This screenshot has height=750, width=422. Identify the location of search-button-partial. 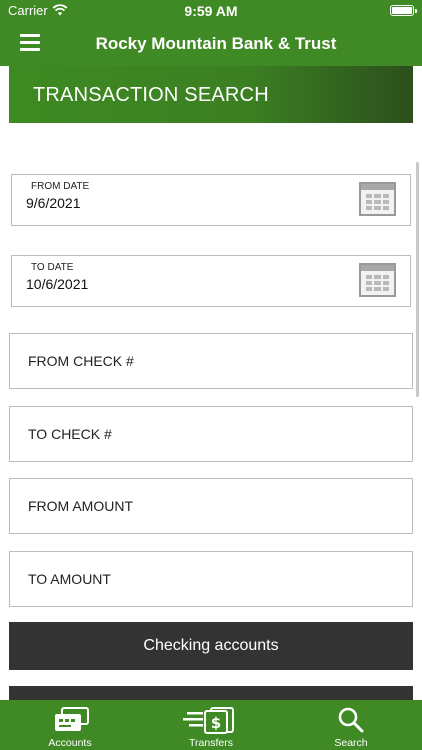
(211, 693).